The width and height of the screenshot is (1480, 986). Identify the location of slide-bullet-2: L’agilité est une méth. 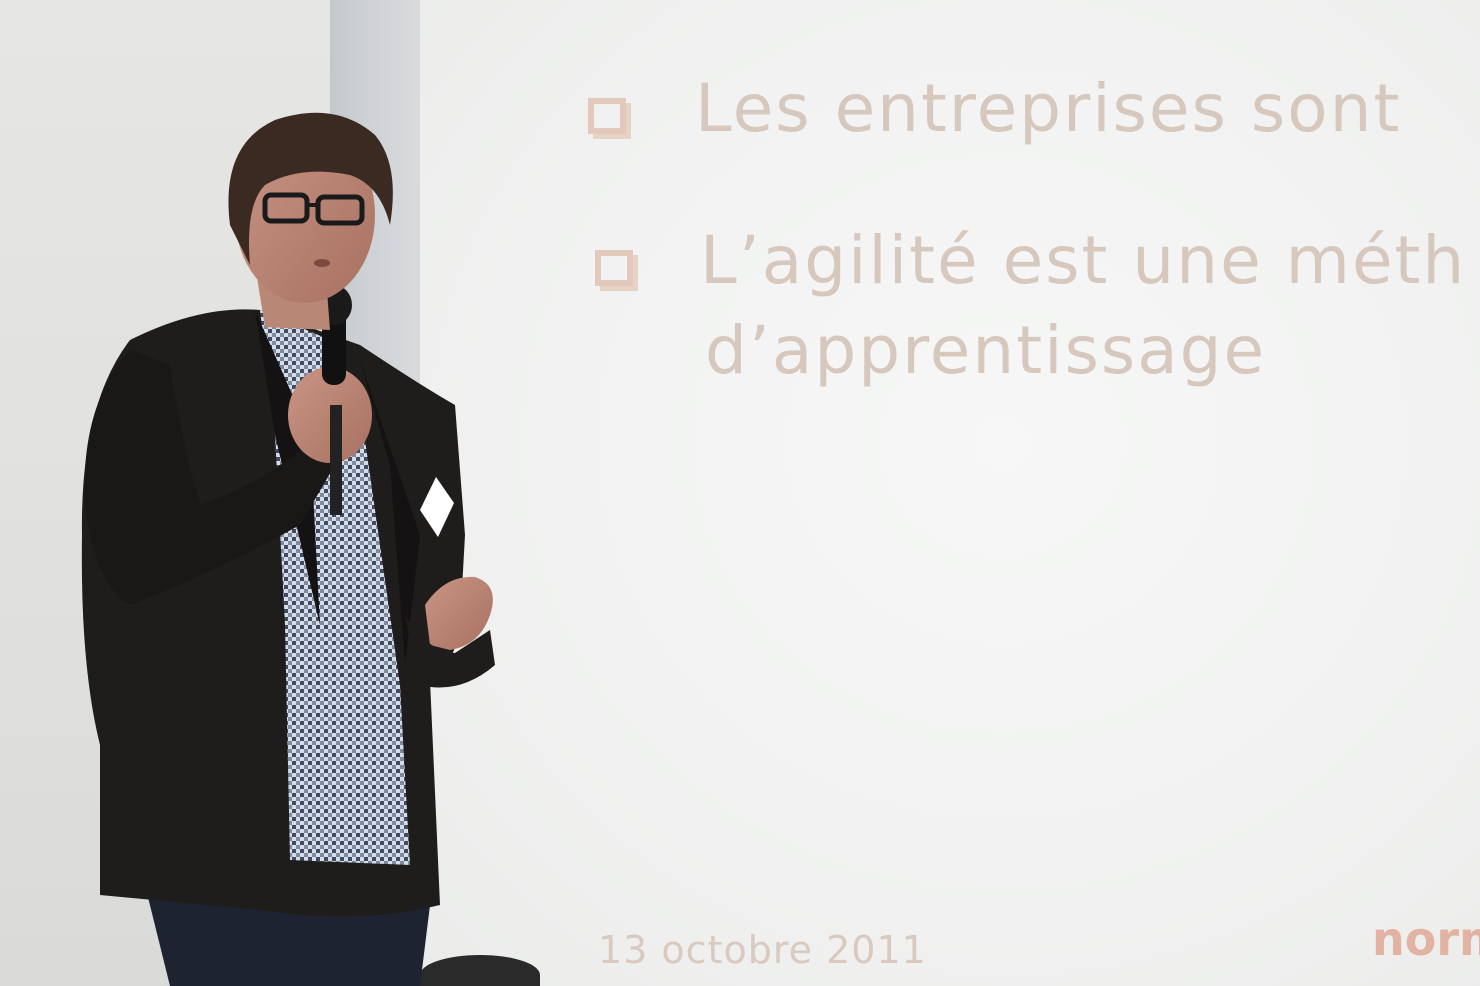
(1083, 260).